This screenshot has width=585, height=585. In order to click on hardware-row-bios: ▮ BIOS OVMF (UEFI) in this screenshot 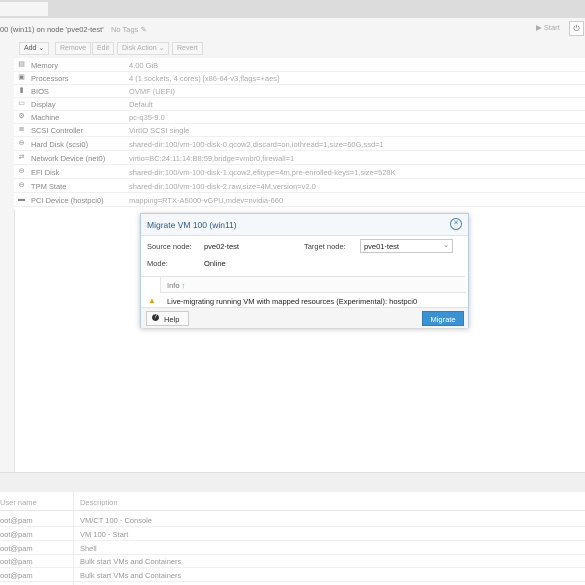, I will do `click(299, 91)`.